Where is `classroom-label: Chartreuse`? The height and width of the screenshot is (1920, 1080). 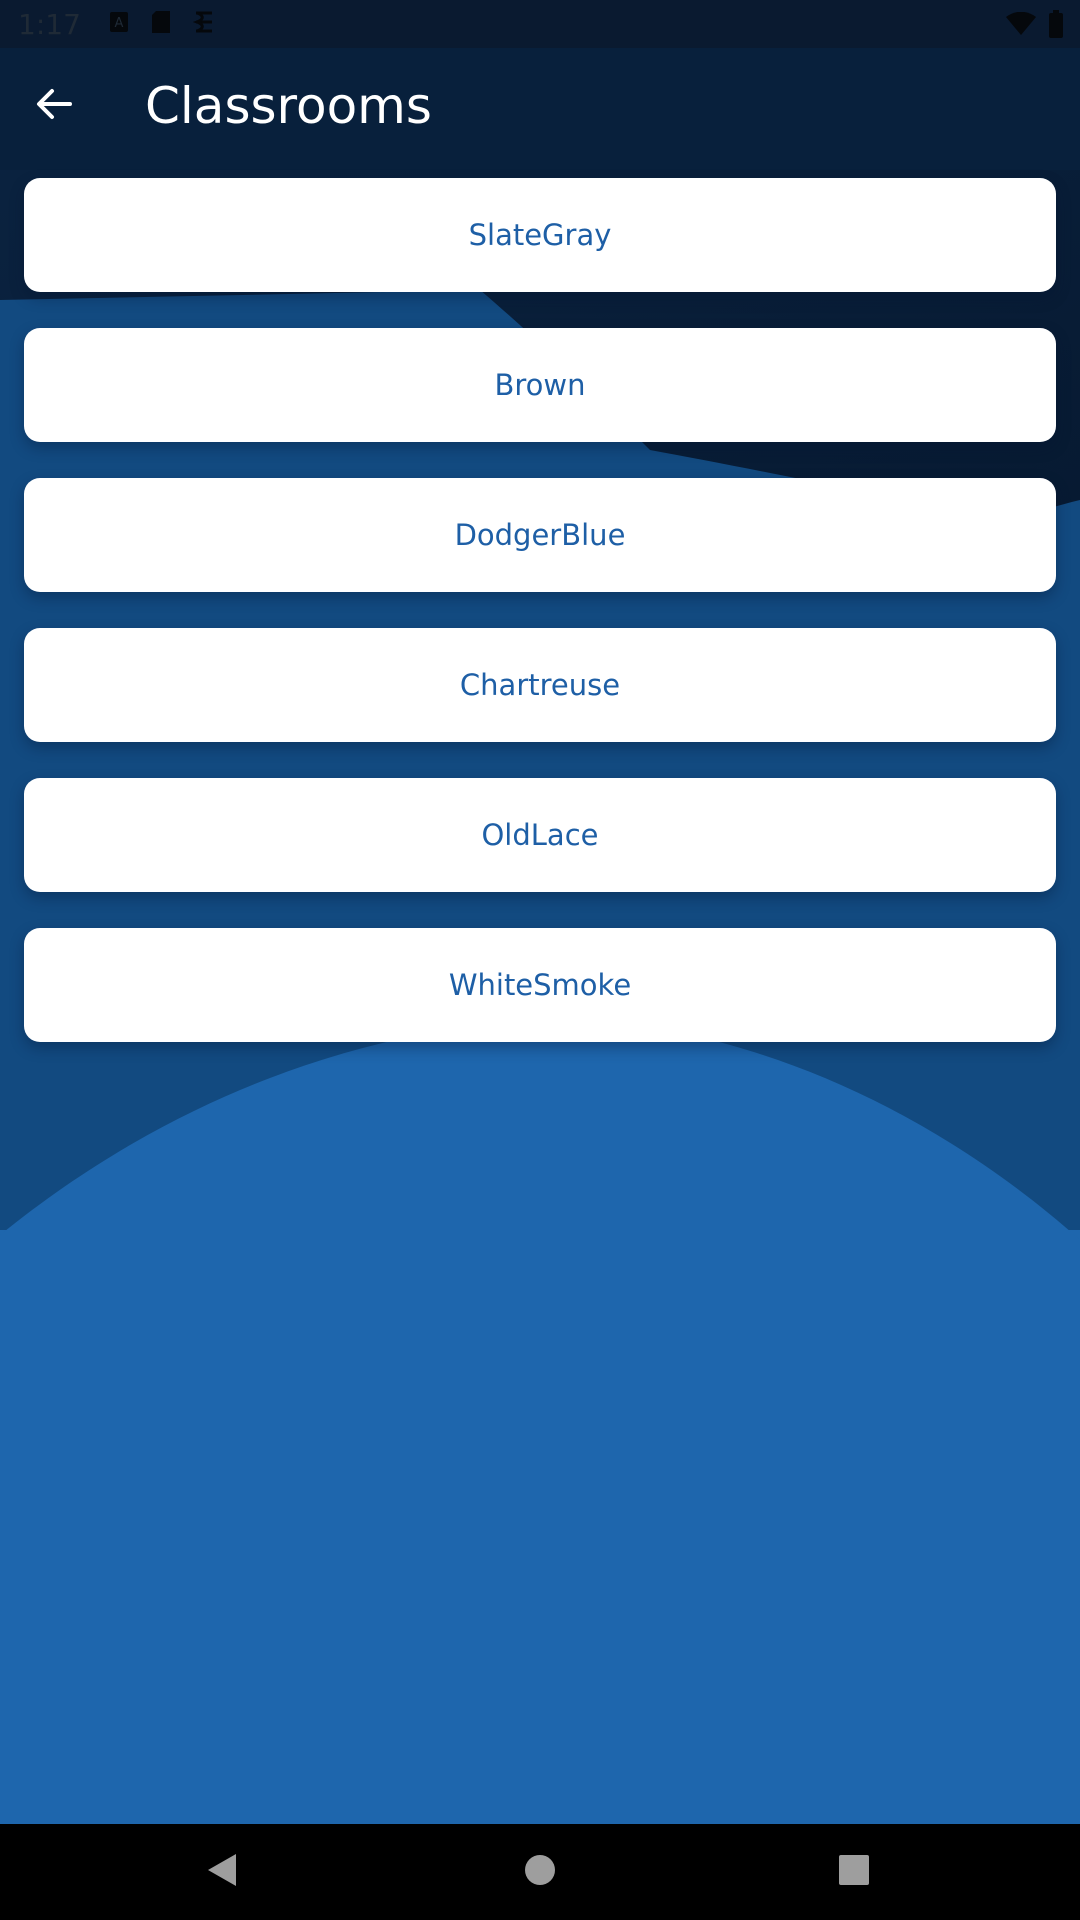 classroom-label: Chartreuse is located at coordinates (540, 685).